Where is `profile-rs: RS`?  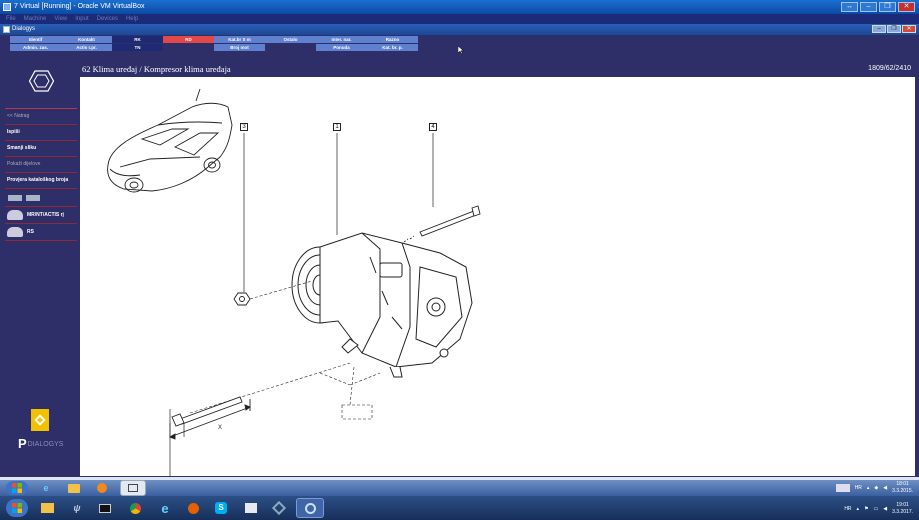
profile-rs: RS is located at coordinates (41, 231).